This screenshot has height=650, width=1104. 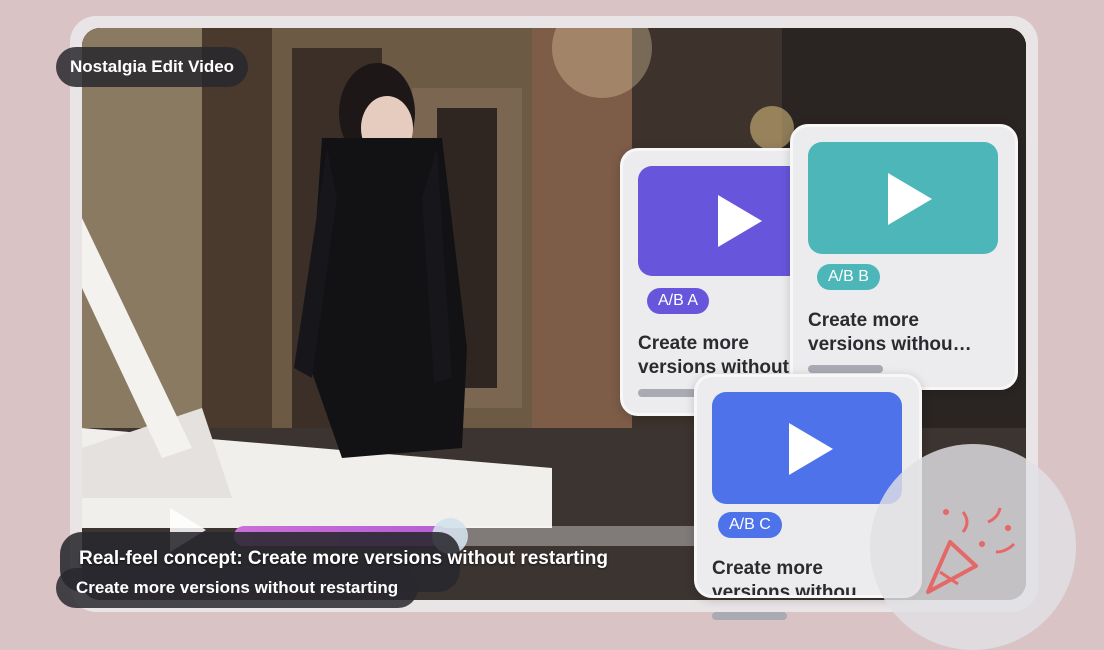 What do you see at coordinates (971, 550) in the screenshot?
I see `party-popper-icon` at bounding box center [971, 550].